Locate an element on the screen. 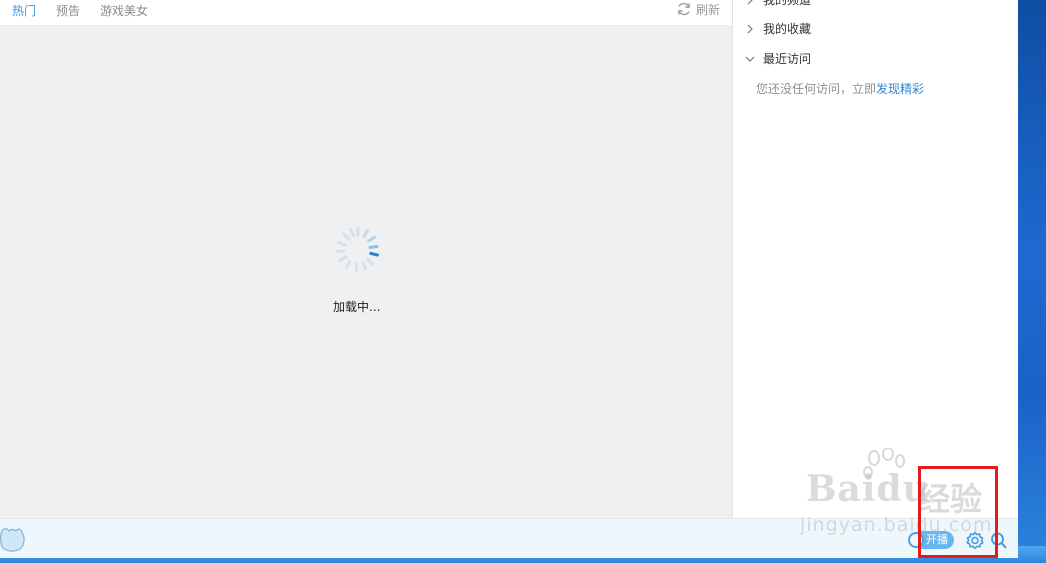 Image resolution: width=1046 pixels, height=563 pixels. sidebar-item-label: 最近访问 is located at coordinates (787, 59).